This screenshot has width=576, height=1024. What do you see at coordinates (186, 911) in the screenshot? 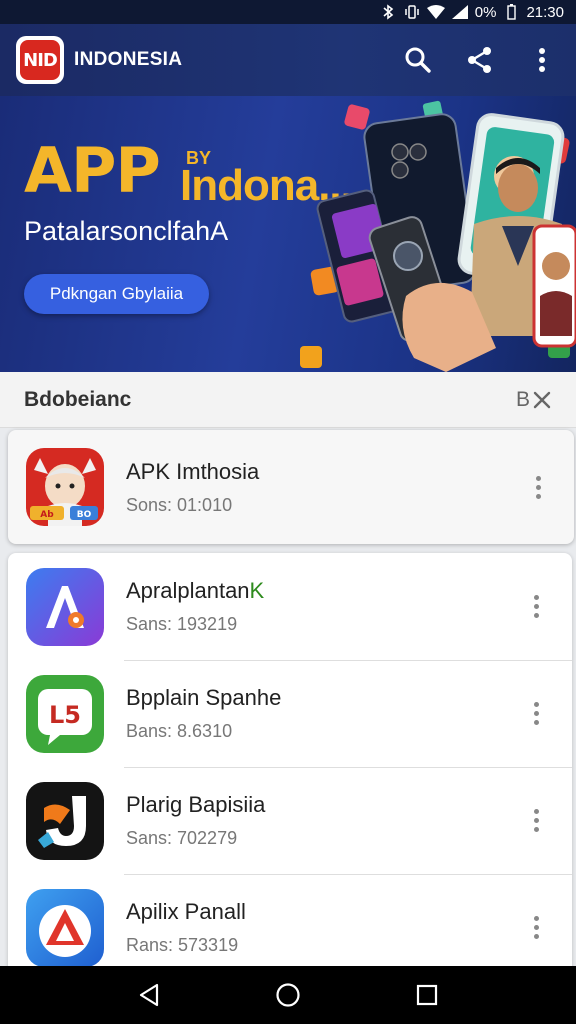
I see `list-item-name: Apilix Panall` at bounding box center [186, 911].